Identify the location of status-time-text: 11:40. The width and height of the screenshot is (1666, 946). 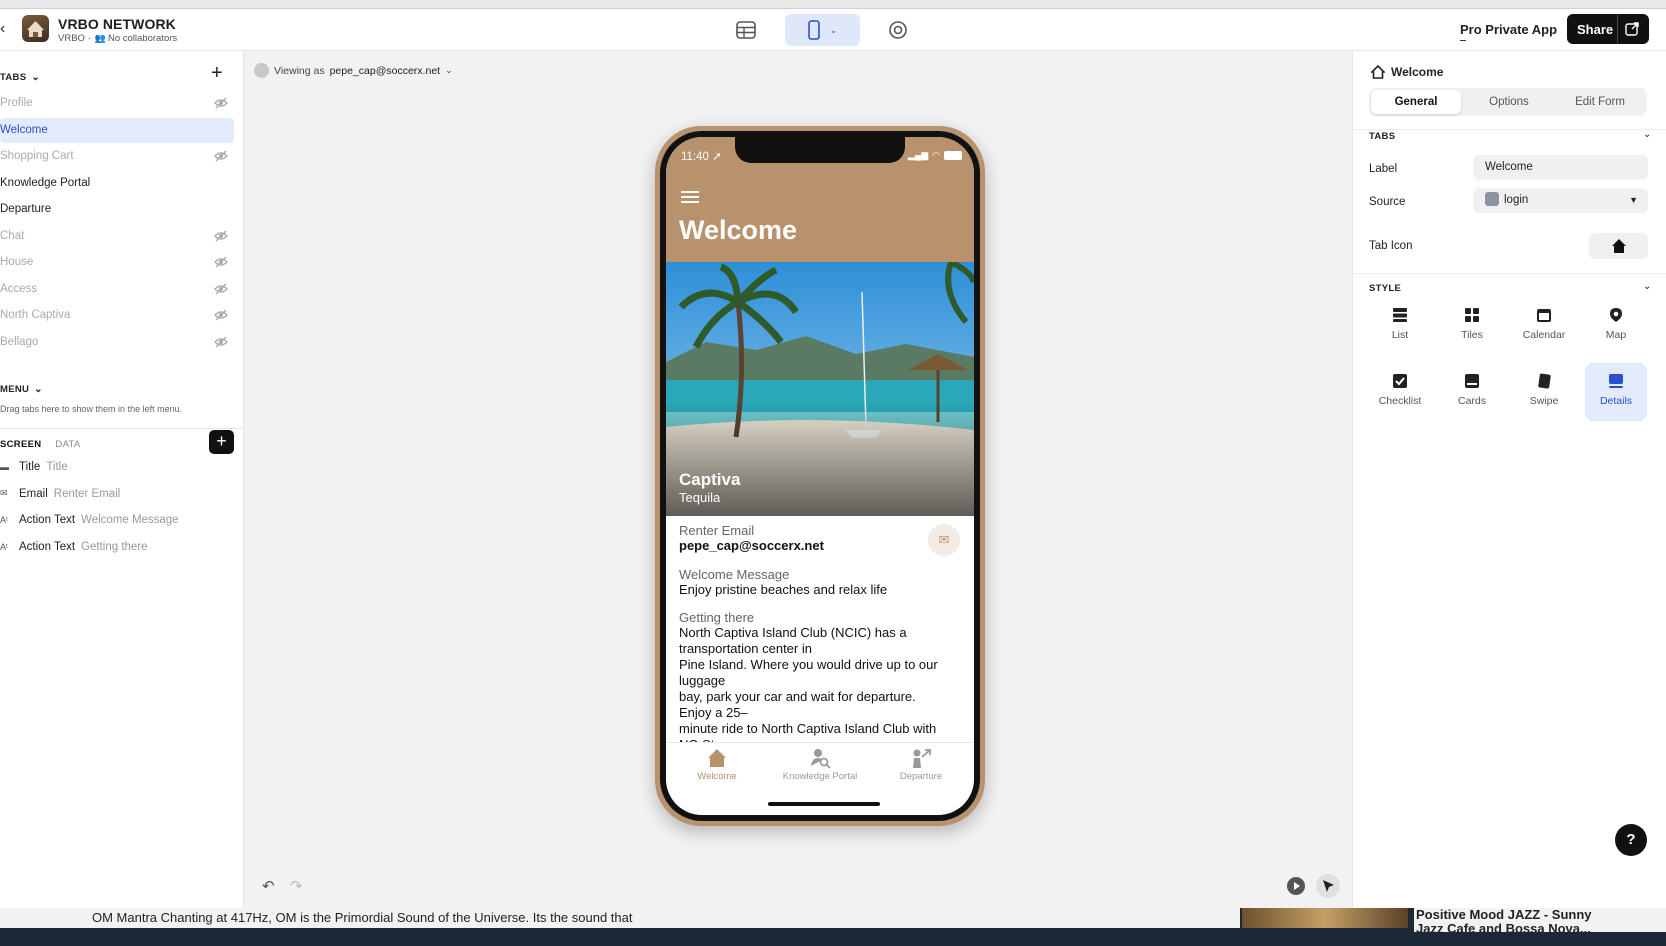
(695, 157).